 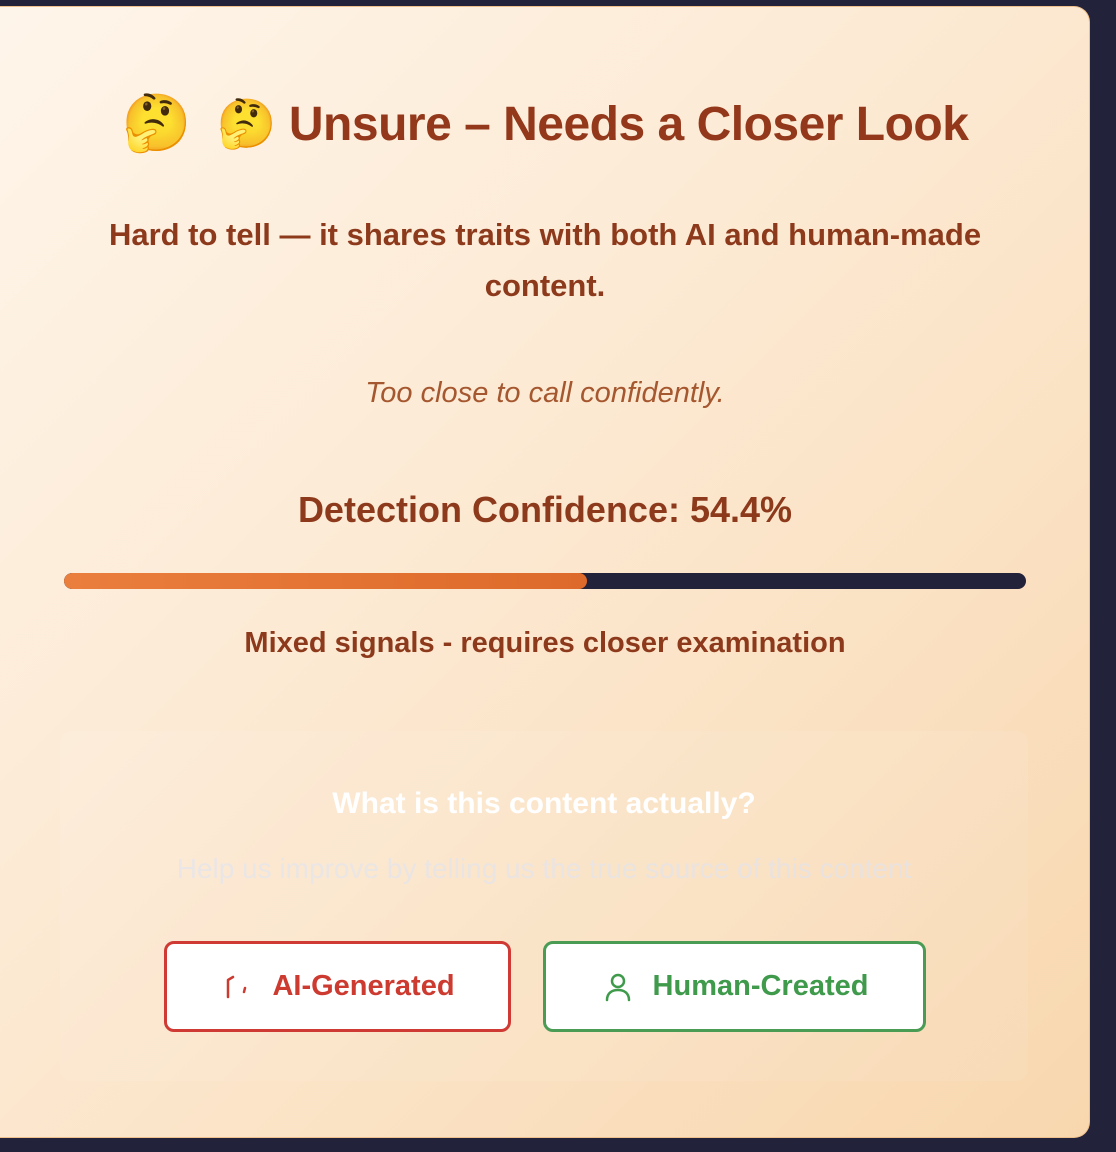 What do you see at coordinates (545, 509) in the screenshot?
I see `detection-confidence-label: Detection Confidence: 54.4%` at bounding box center [545, 509].